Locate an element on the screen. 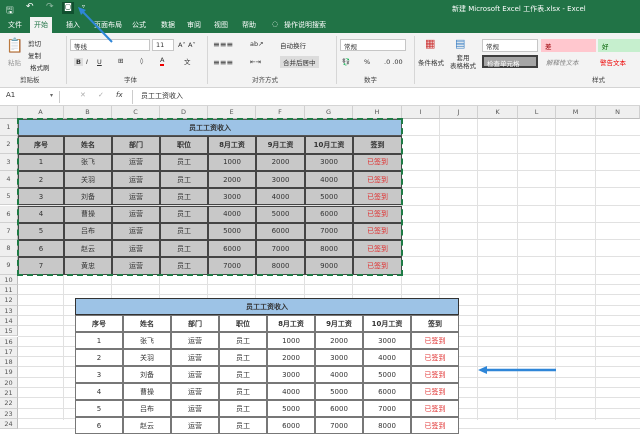 The image size is (640, 434). row-header-4: 4 is located at coordinates (9, 179).